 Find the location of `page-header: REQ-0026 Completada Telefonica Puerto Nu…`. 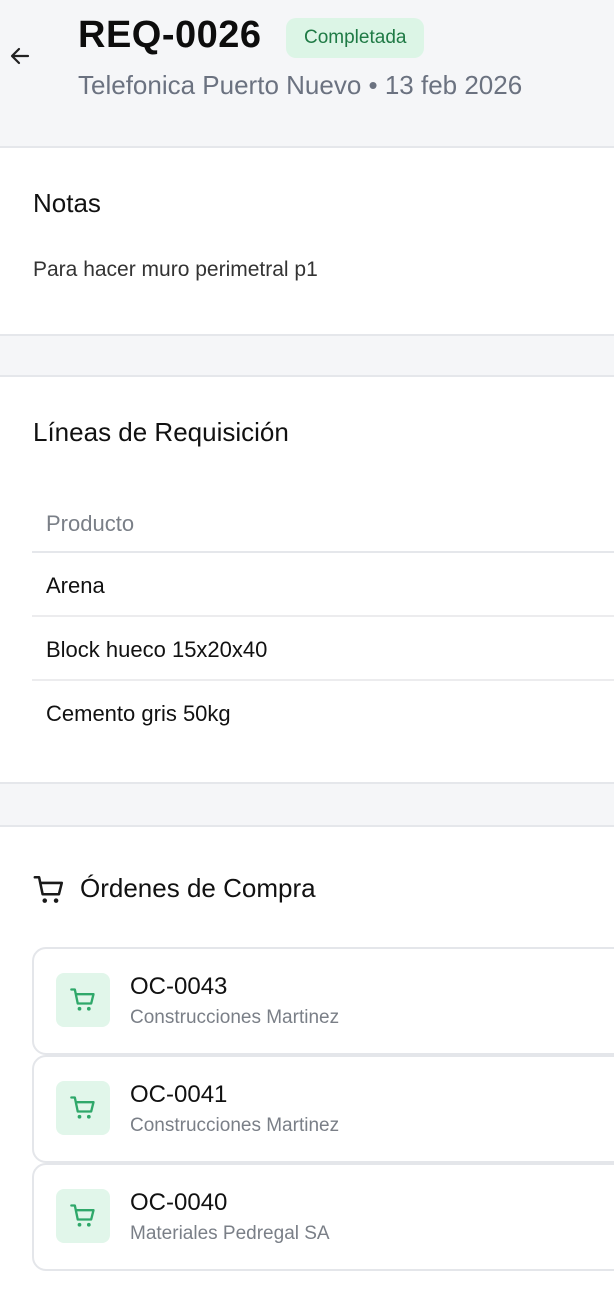

page-header: REQ-0026 Completada Telefonica Puerto Nu… is located at coordinates (307, 74).